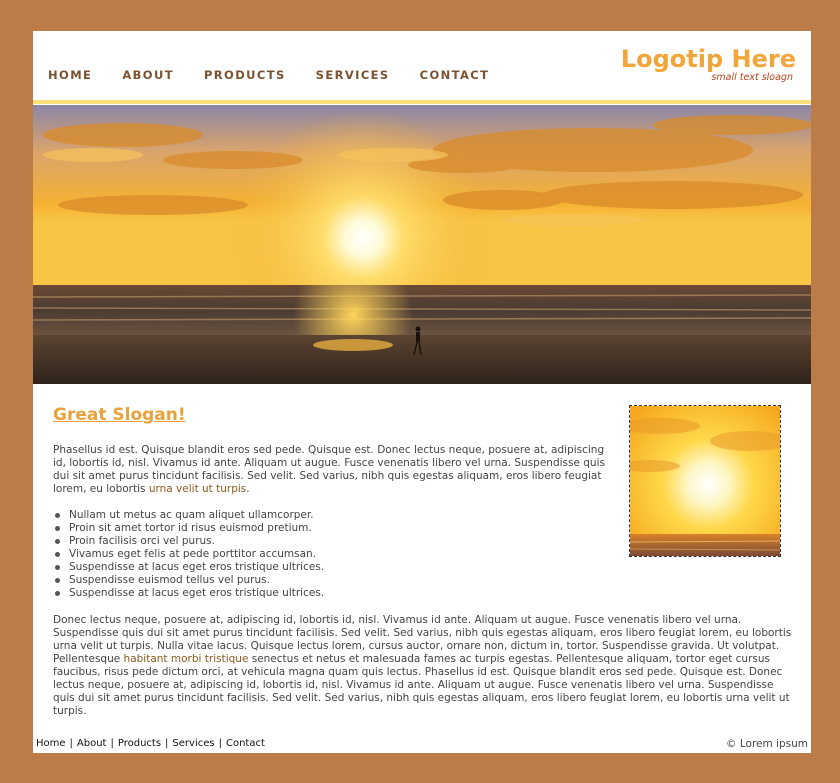 The height and width of the screenshot is (783, 840). Describe the element at coordinates (708, 59) in the screenshot. I see `logo-name: Logotip Here` at that location.